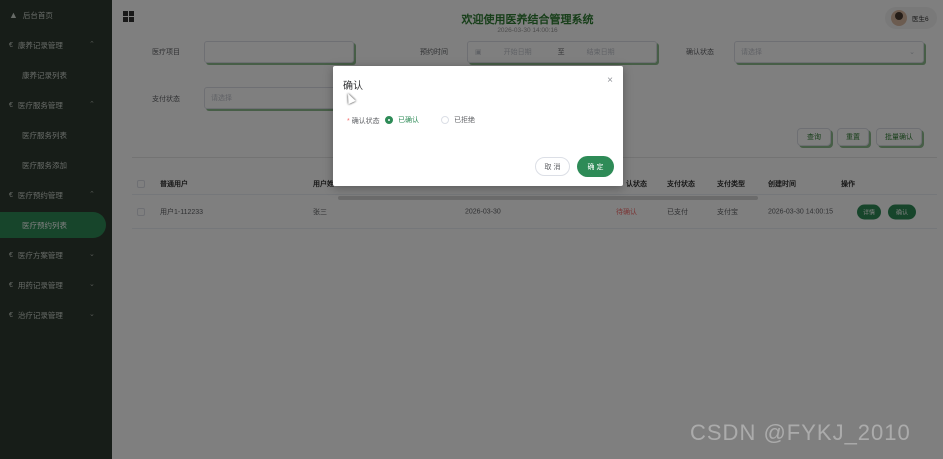 The width and height of the screenshot is (943, 459). What do you see at coordinates (353, 86) in the screenshot?
I see `dialog-title: 确认` at bounding box center [353, 86].